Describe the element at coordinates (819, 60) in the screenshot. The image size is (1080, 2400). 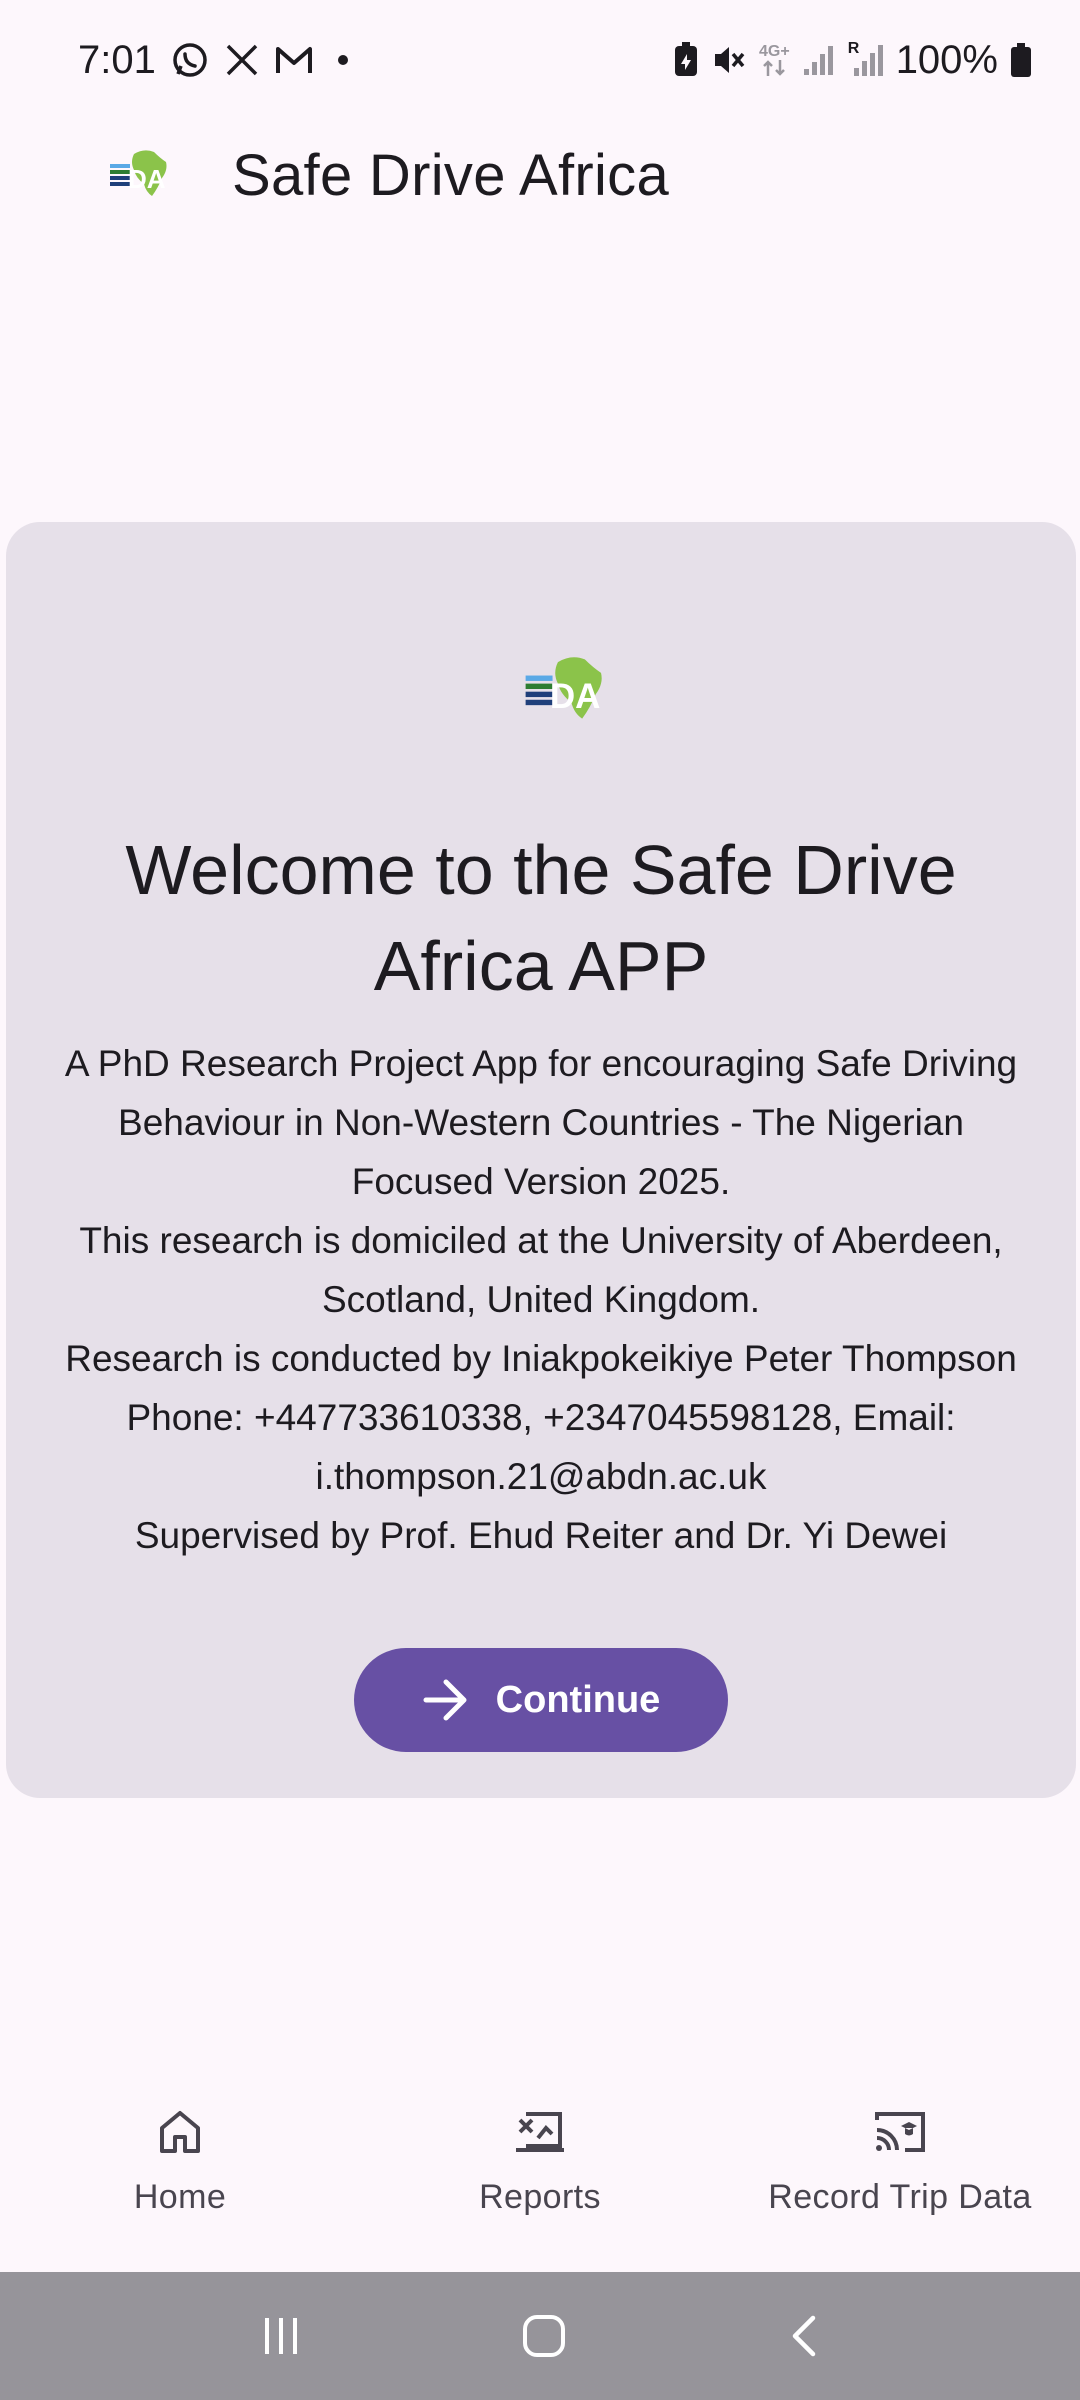
I see `signal-icon` at that location.